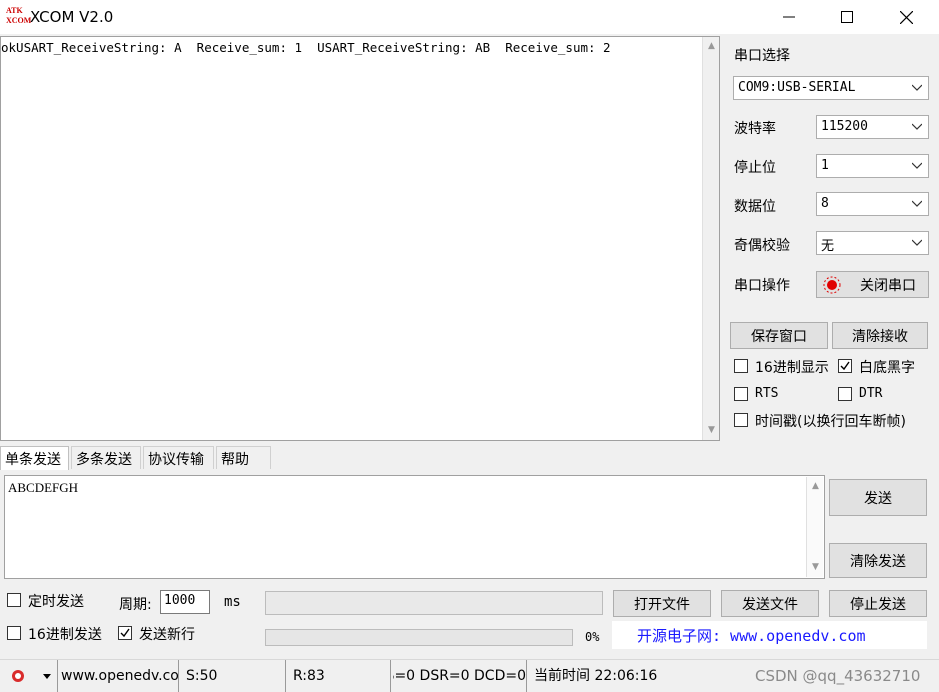 The height and width of the screenshot is (692, 939). I want to click on maximize-button, so click(847, 17).